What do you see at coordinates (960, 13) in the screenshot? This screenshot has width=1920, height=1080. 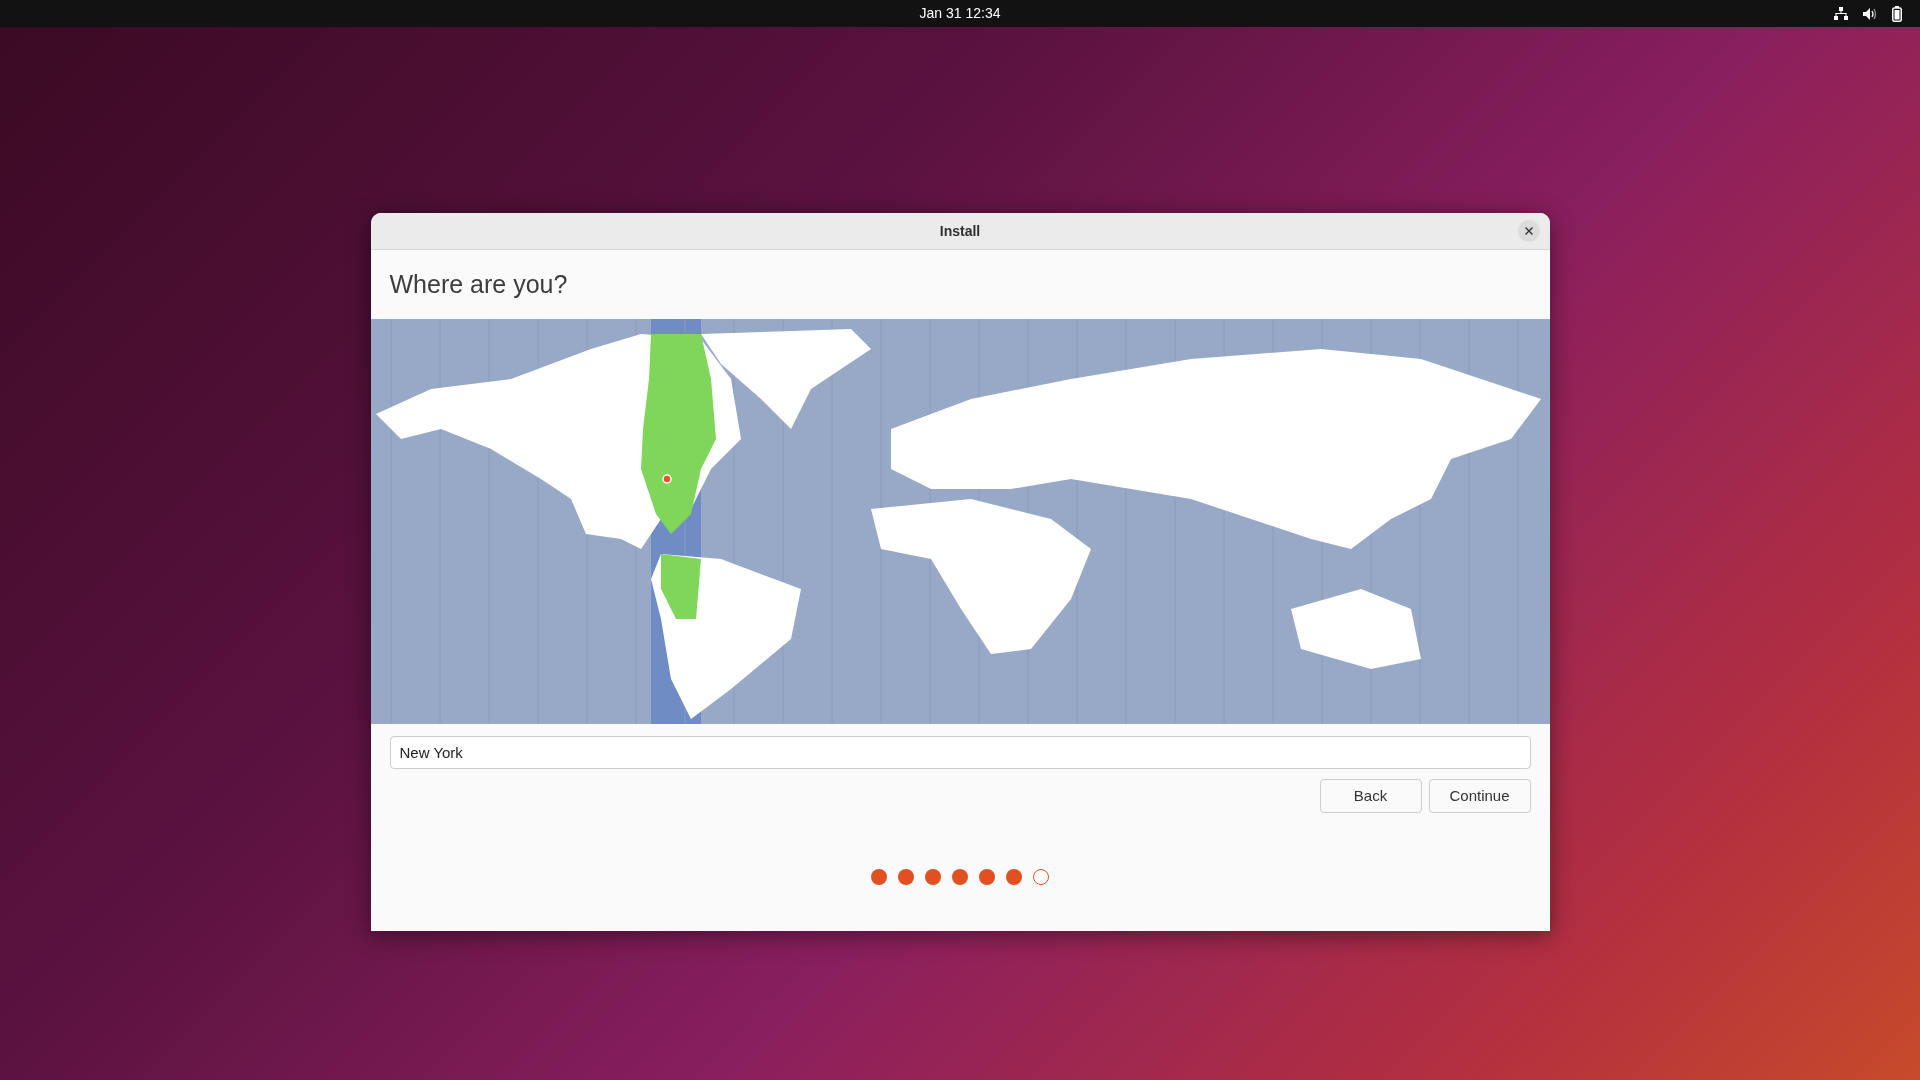 I see `clock: Jan 31 12:34` at bounding box center [960, 13].